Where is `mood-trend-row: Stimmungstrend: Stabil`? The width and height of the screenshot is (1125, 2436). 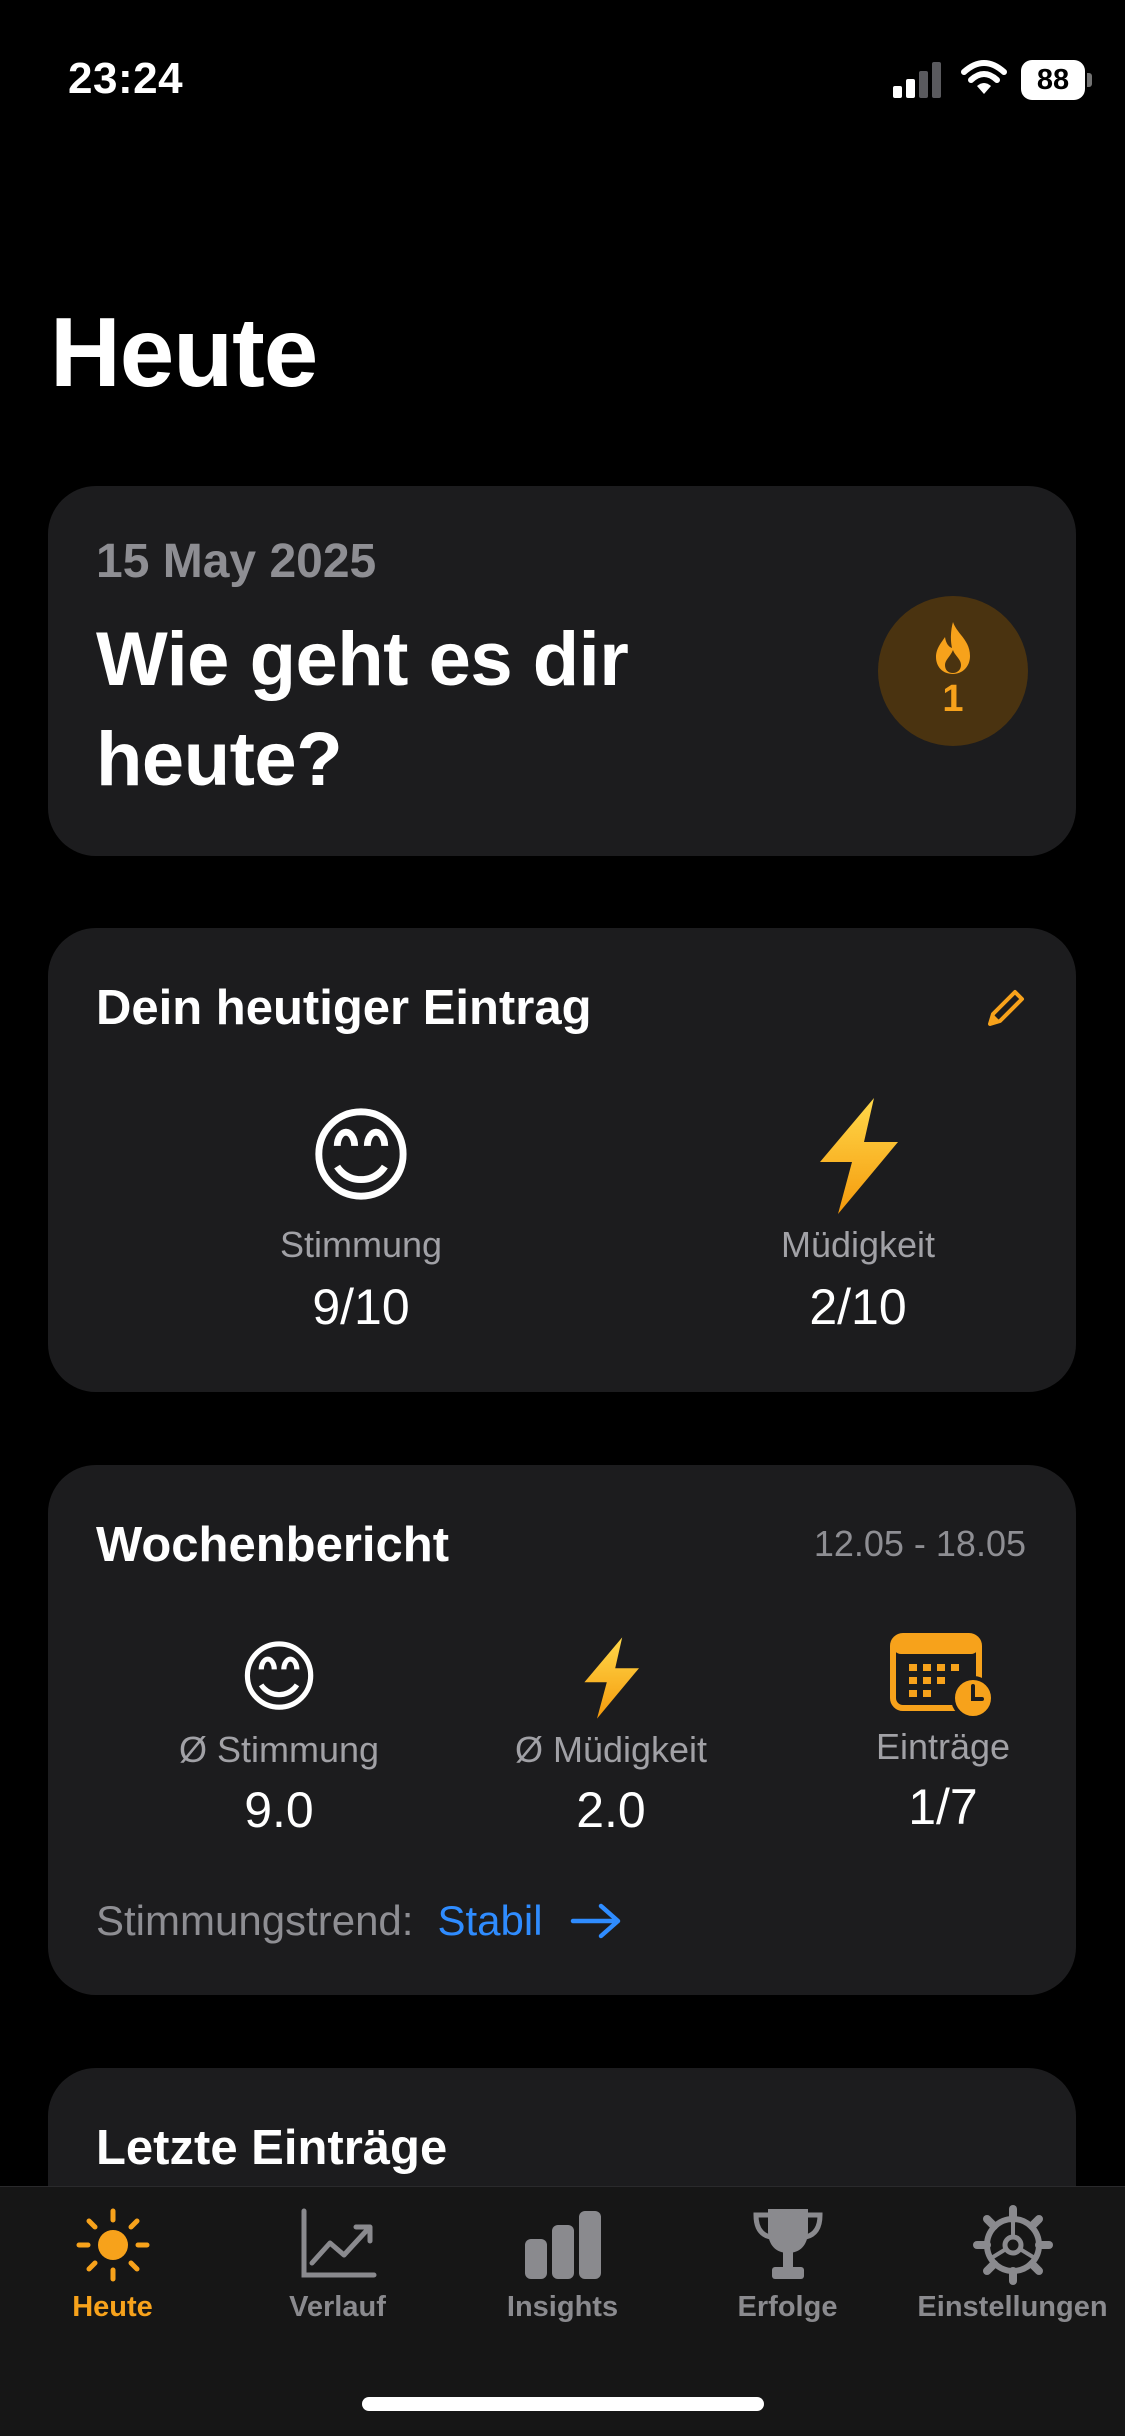 mood-trend-row: Stimmungstrend: Stabil is located at coordinates (359, 1921).